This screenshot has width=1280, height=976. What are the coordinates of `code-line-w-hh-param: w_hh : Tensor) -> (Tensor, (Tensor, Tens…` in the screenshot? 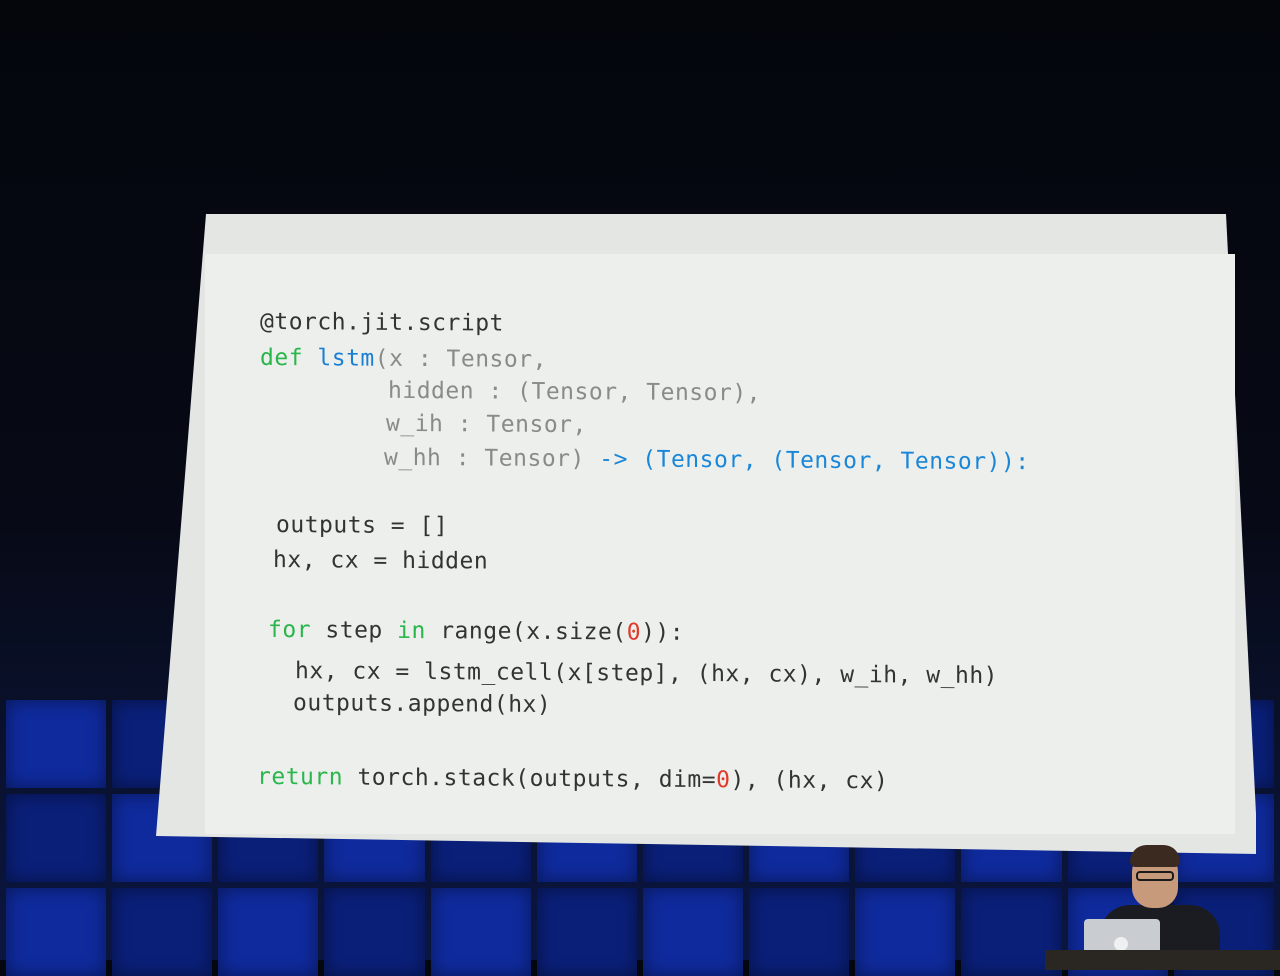 It's located at (707, 460).